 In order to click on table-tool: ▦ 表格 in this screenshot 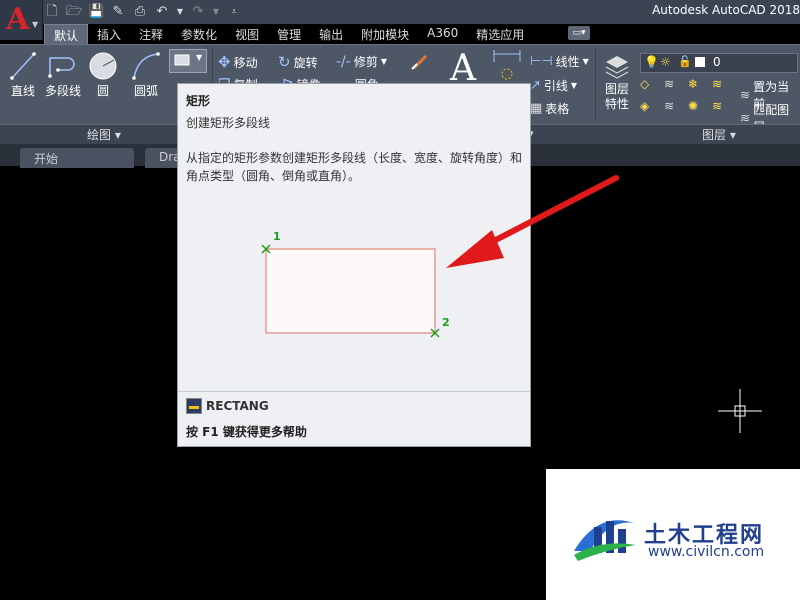, I will do `click(549, 108)`.